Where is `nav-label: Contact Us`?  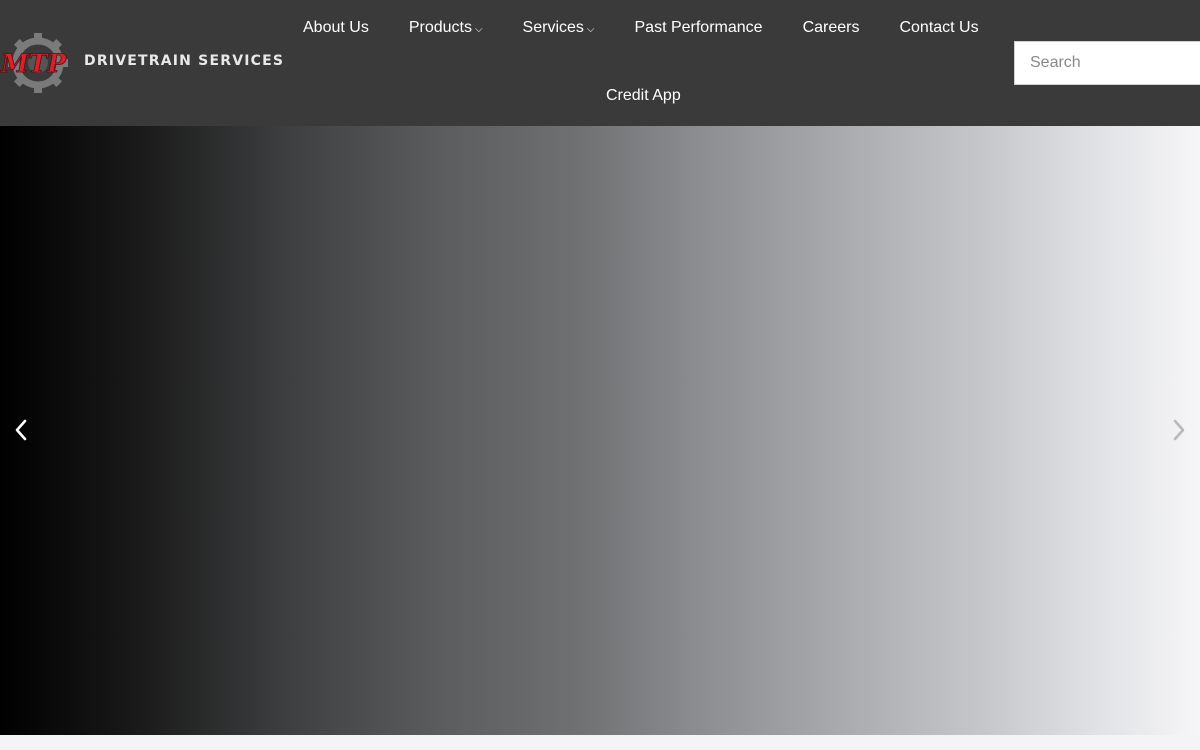
nav-label: Contact Us is located at coordinates (939, 27).